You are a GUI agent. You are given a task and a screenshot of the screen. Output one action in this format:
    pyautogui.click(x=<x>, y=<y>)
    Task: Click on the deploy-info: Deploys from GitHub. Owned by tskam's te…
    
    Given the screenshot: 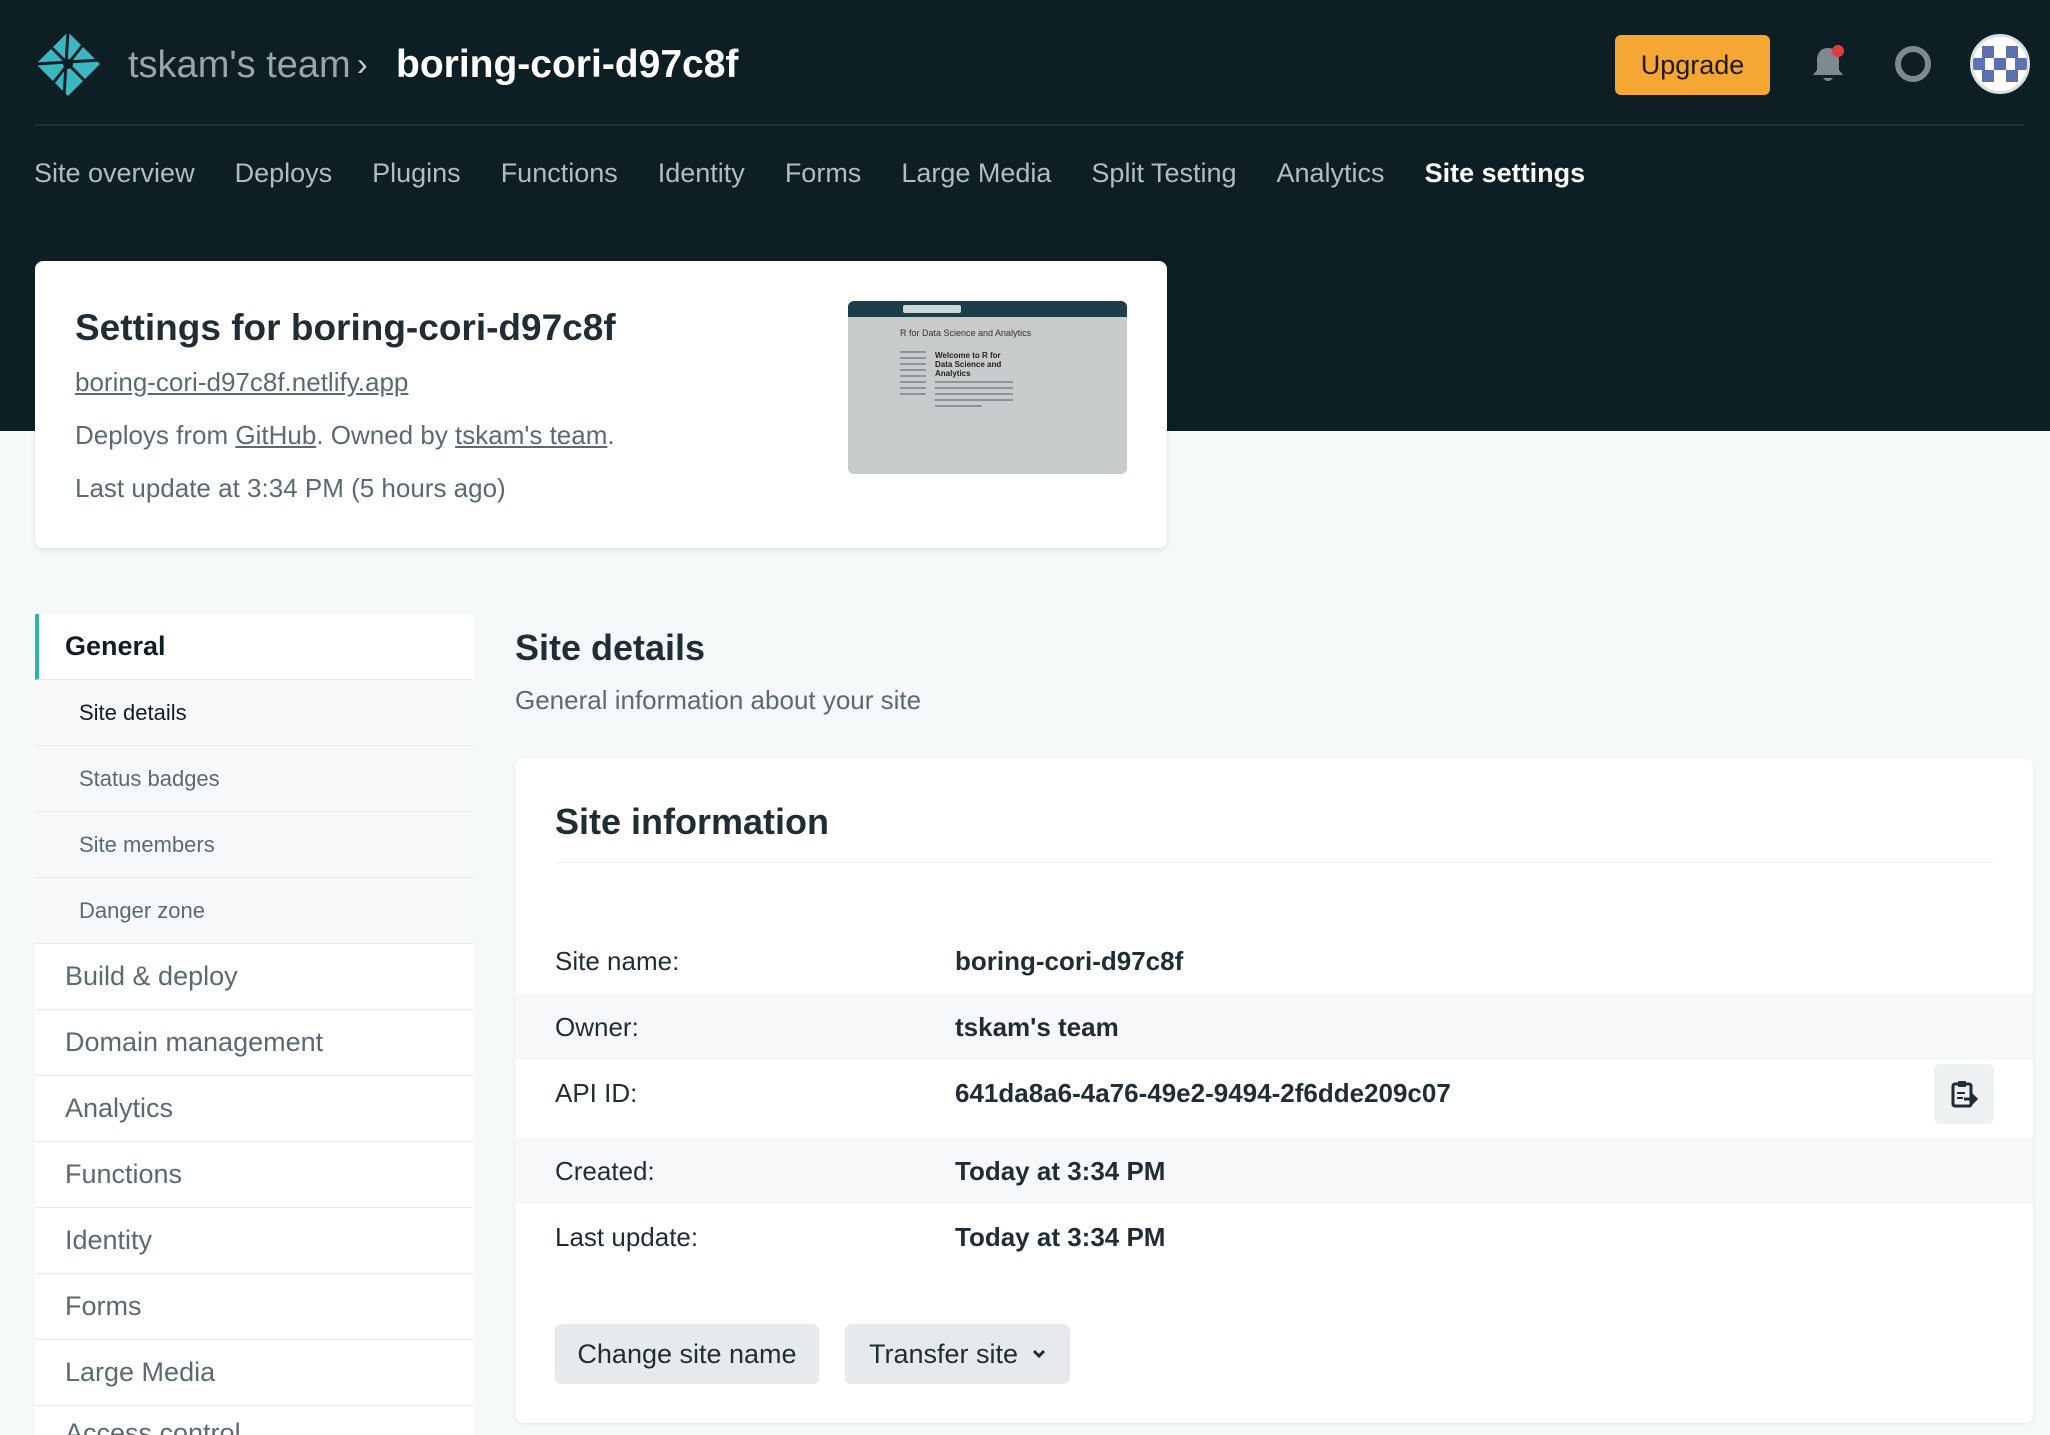 What is the action you would take?
    pyautogui.click(x=345, y=435)
    